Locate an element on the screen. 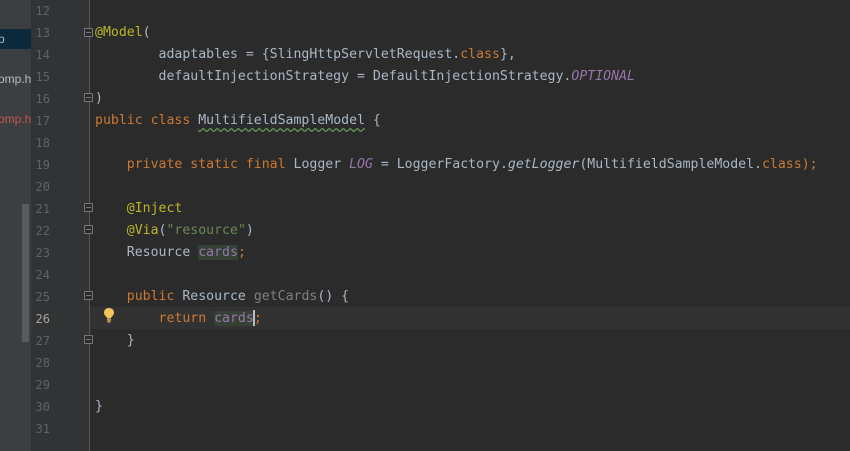 Image resolution: width=850 pixels, height=451 pixels. annotation-token: @Inject is located at coordinates (154, 208).